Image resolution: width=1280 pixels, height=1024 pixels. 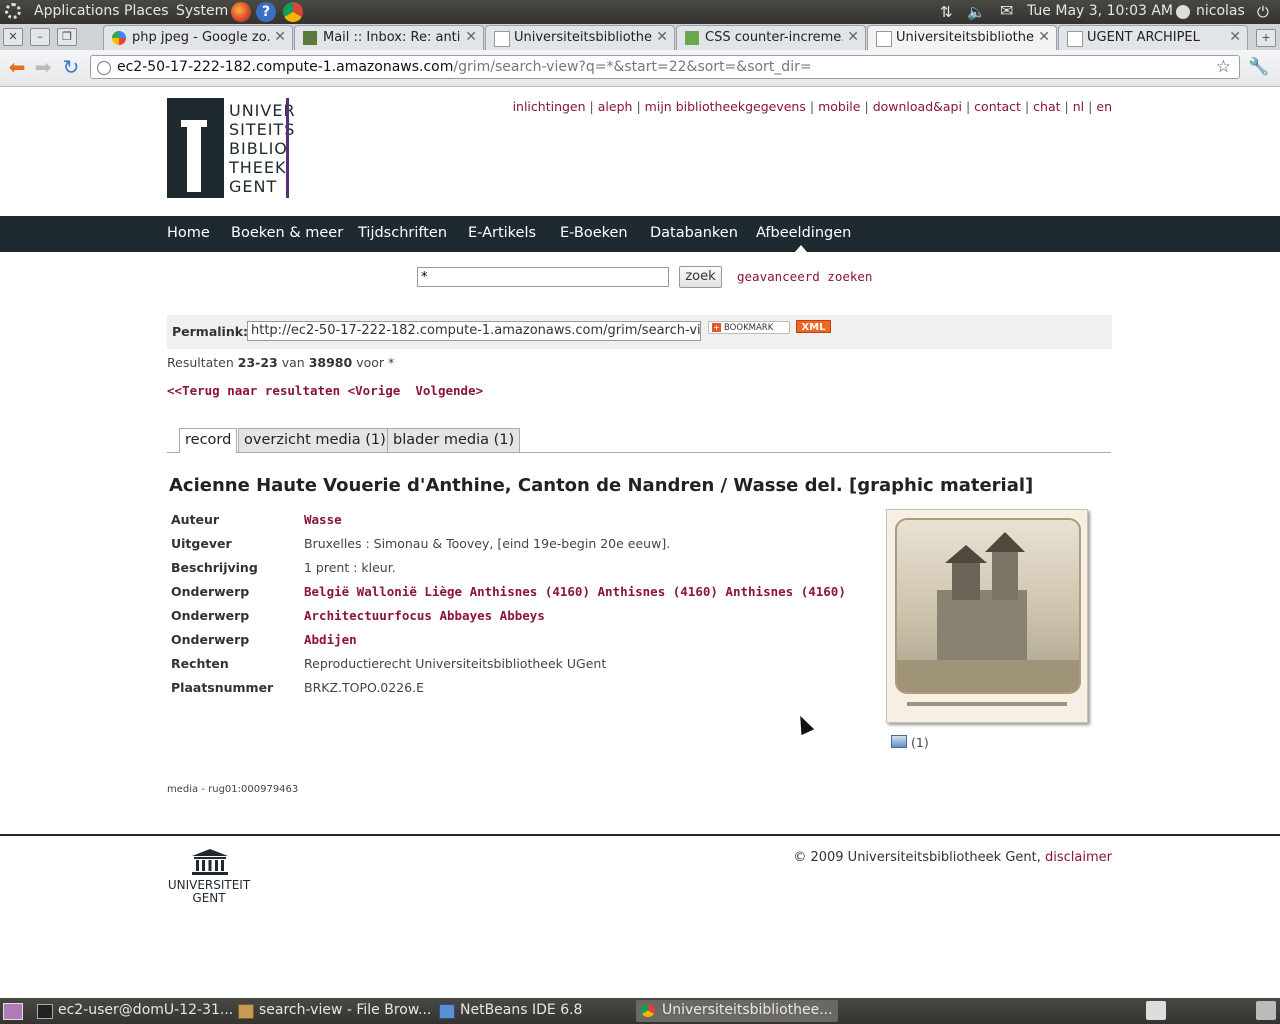 What do you see at coordinates (43, 67) in the screenshot?
I see `forward-icon: ➡` at bounding box center [43, 67].